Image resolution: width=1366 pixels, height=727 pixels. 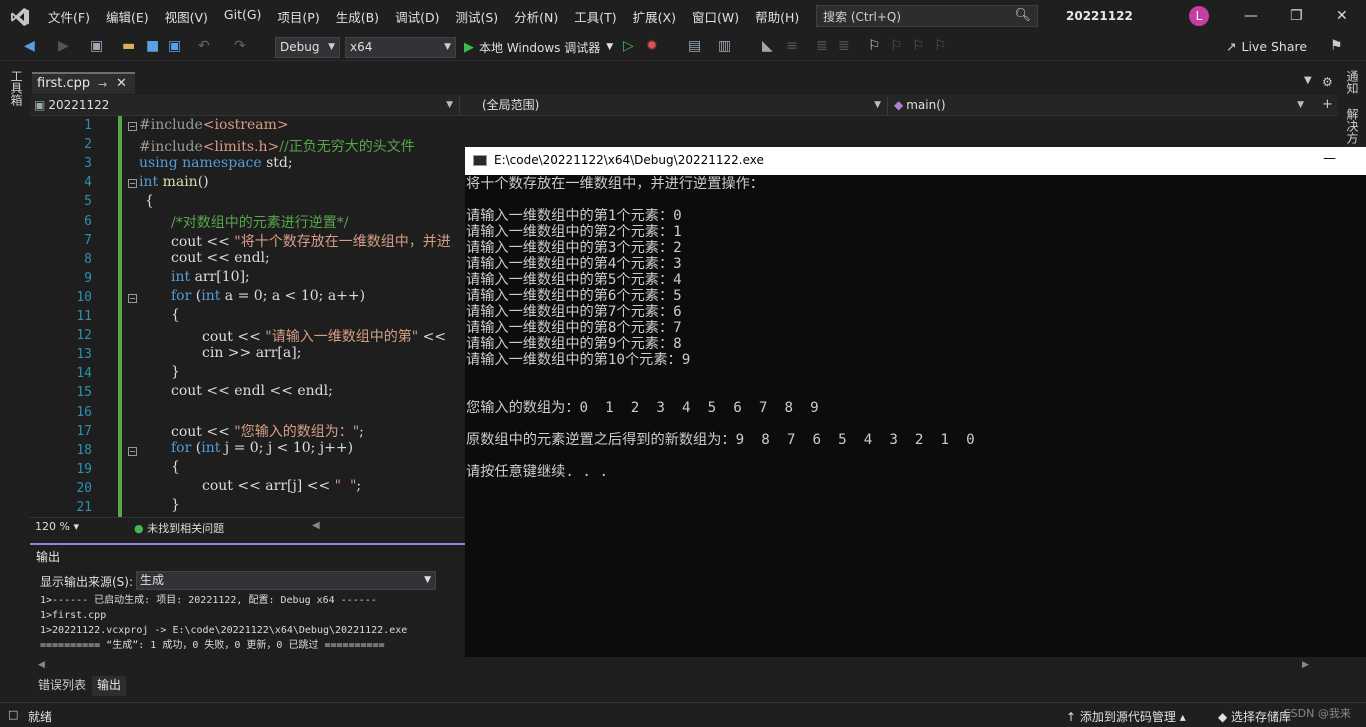 What do you see at coordinates (940, 46) in the screenshot?
I see `clear-bookmarks-icon: ⚐` at bounding box center [940, 46].